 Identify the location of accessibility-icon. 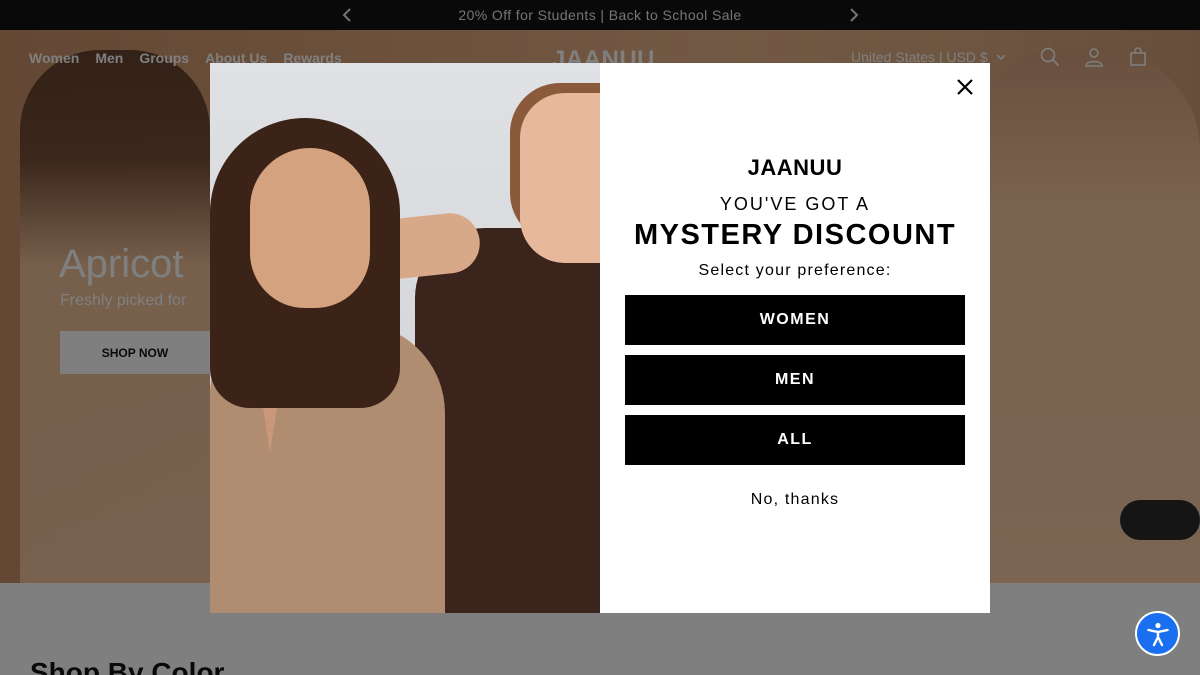
(1157, 633).